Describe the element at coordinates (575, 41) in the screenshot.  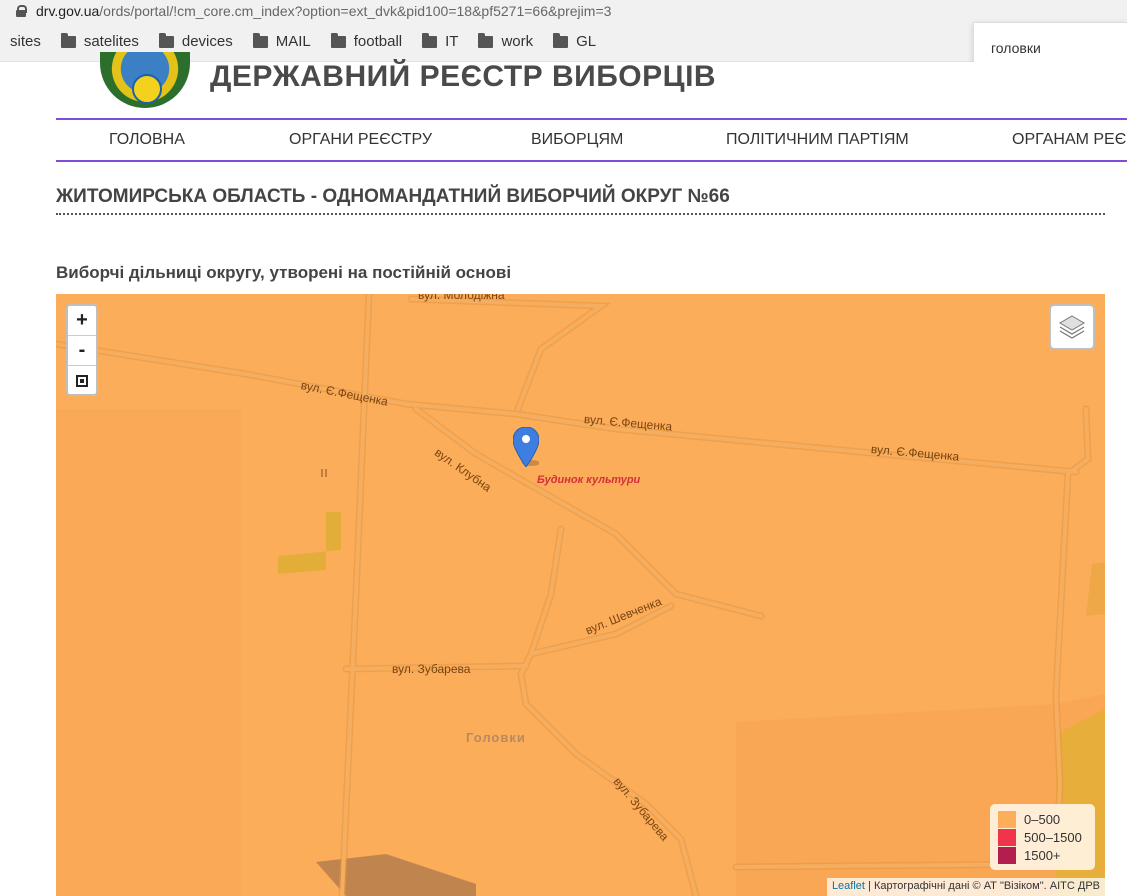
I see `bookmark-gl: GL` at that location.